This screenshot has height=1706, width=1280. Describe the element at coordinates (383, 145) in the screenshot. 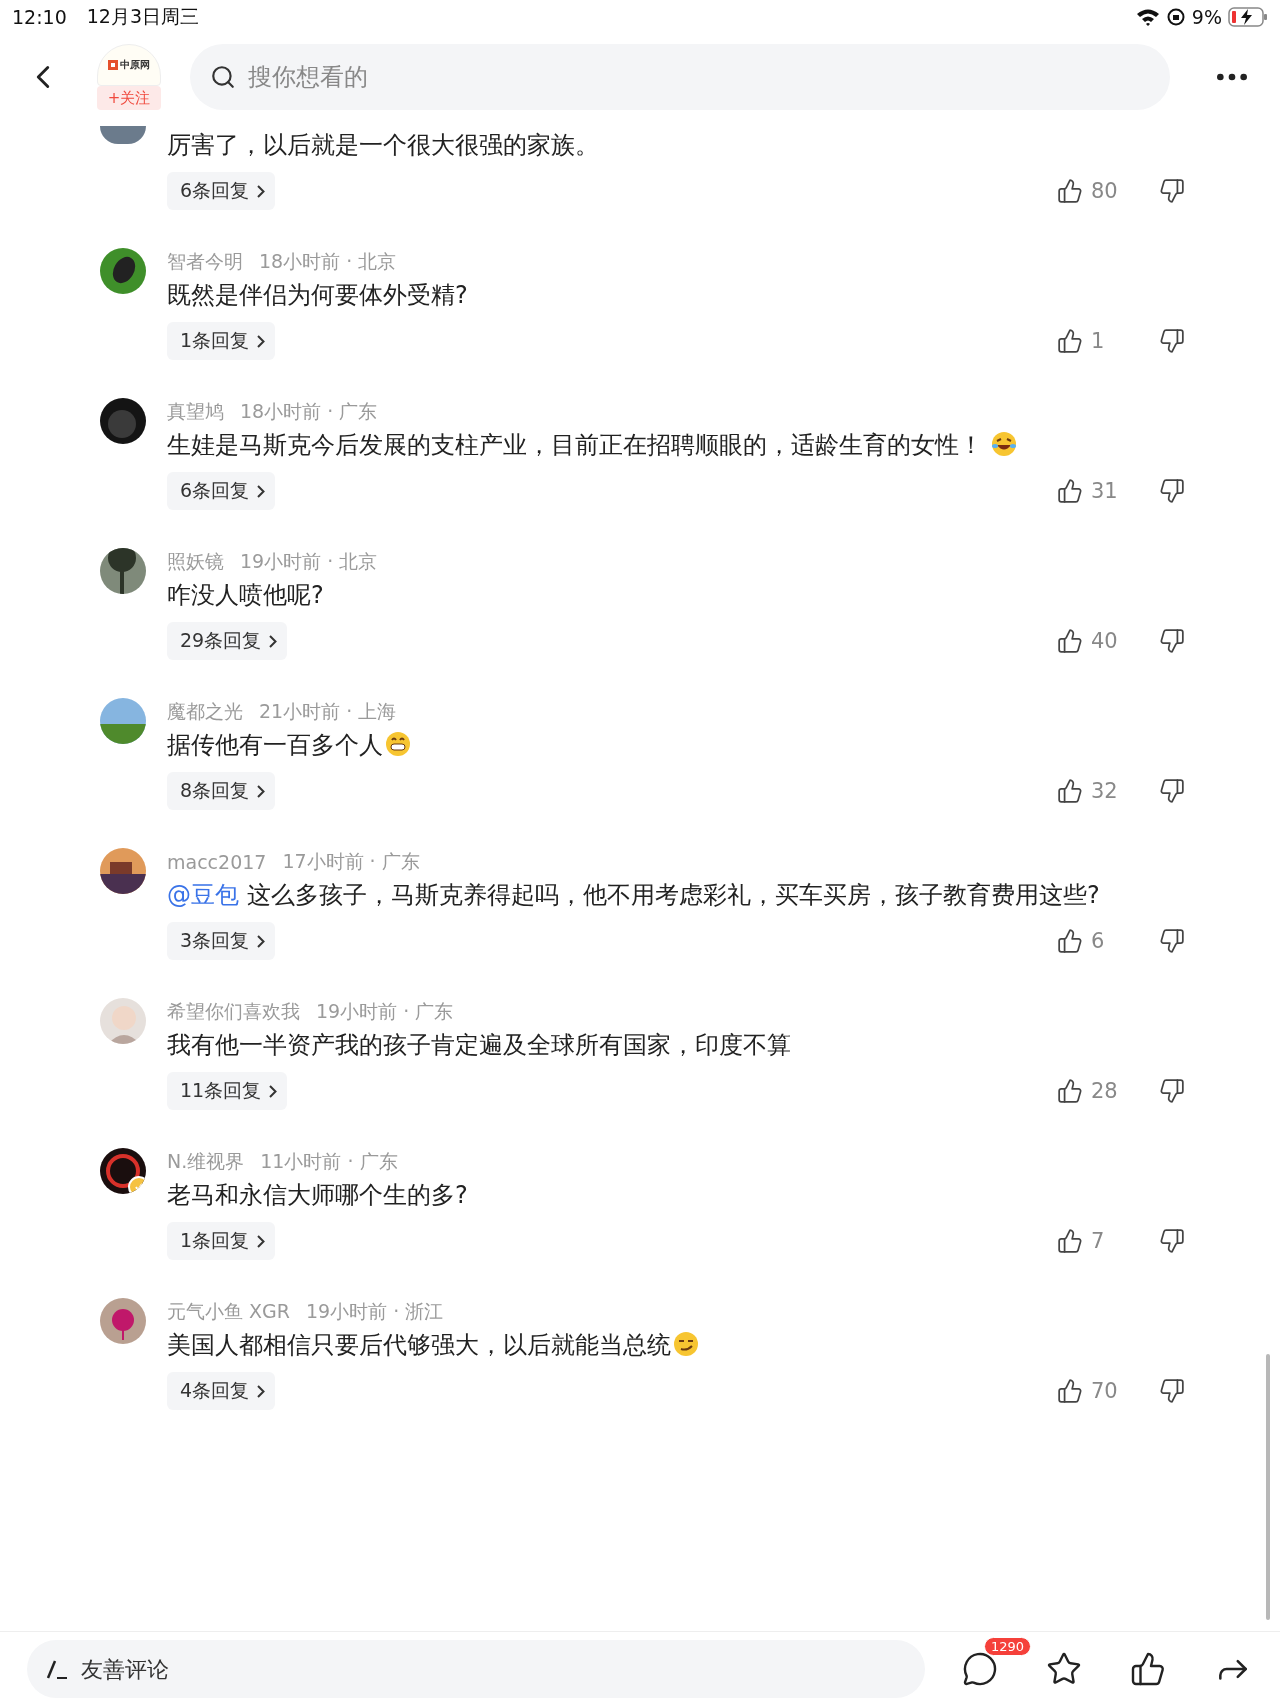

I see `comment-text: 厉害了，以后就是一个很大很强的家族。` at that location.